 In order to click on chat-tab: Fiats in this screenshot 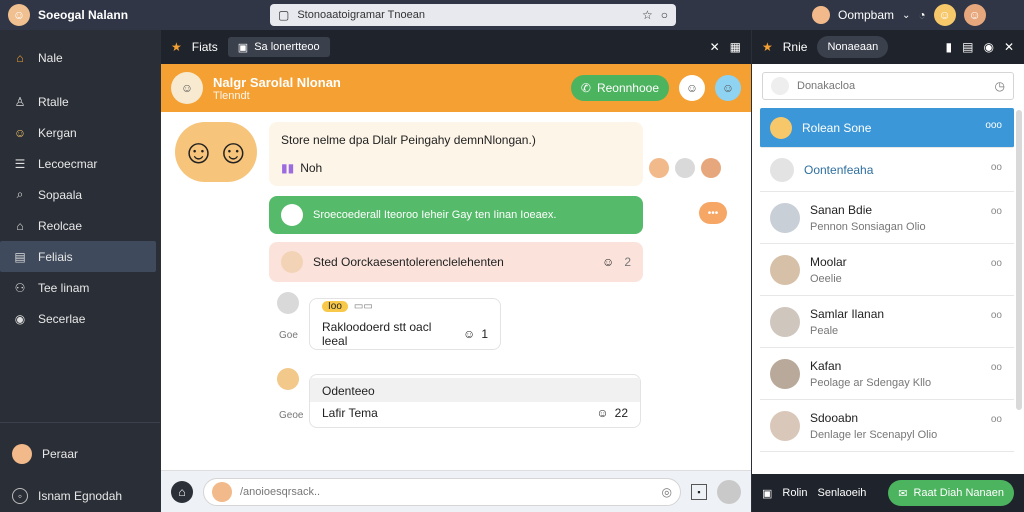, I will do `click(205, 47)`.